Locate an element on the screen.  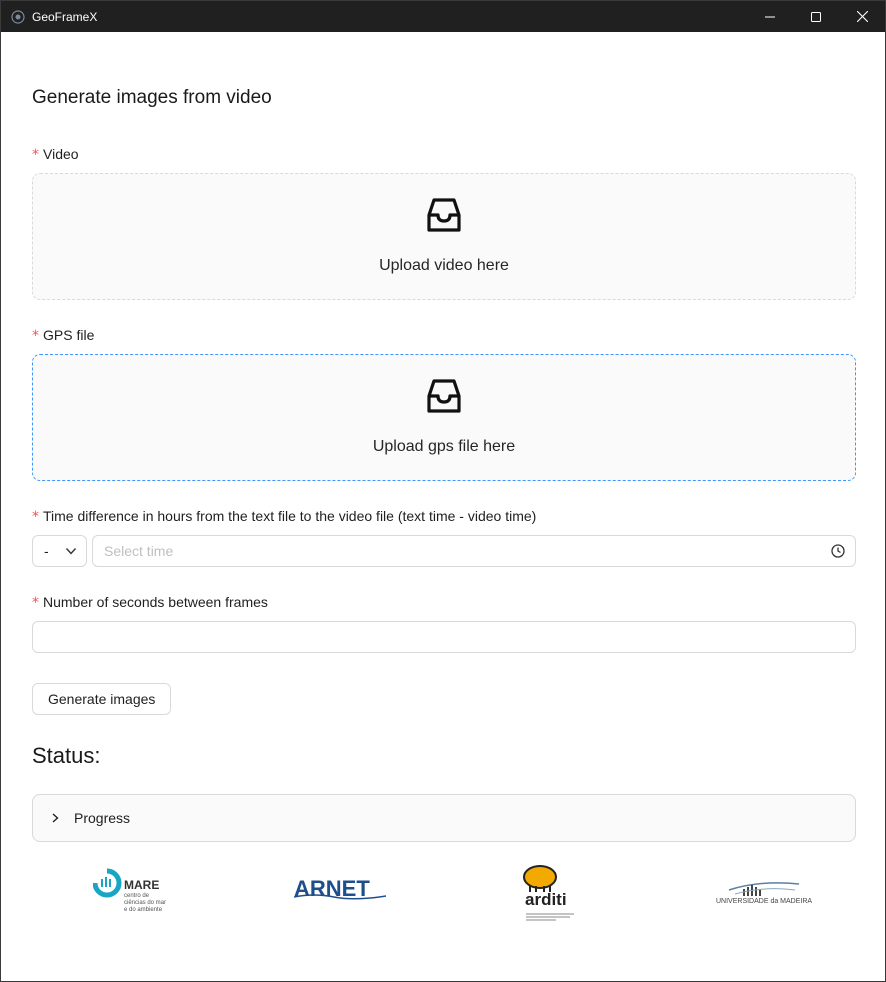
maximize-button is located at coordinates (816, 16).